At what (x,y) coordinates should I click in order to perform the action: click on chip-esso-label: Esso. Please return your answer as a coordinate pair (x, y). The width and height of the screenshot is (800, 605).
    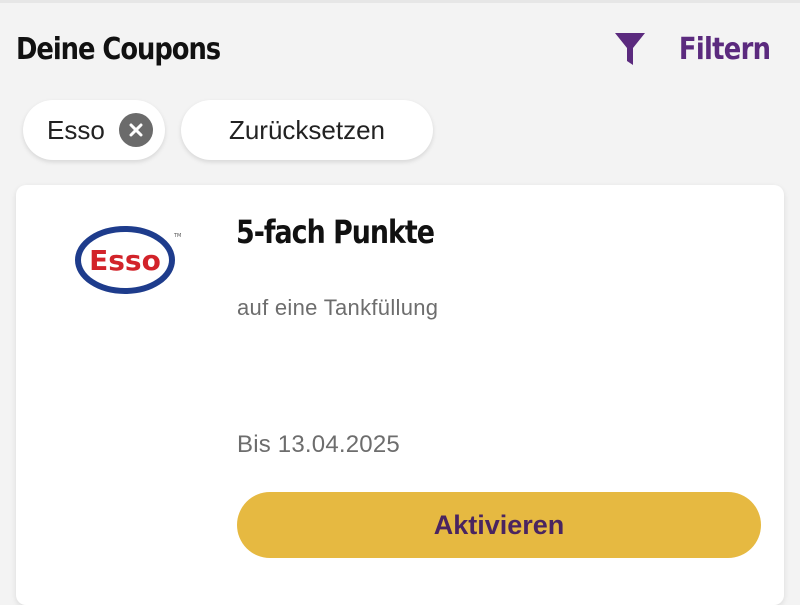
    Looking at the image, I should click on (76, 129).